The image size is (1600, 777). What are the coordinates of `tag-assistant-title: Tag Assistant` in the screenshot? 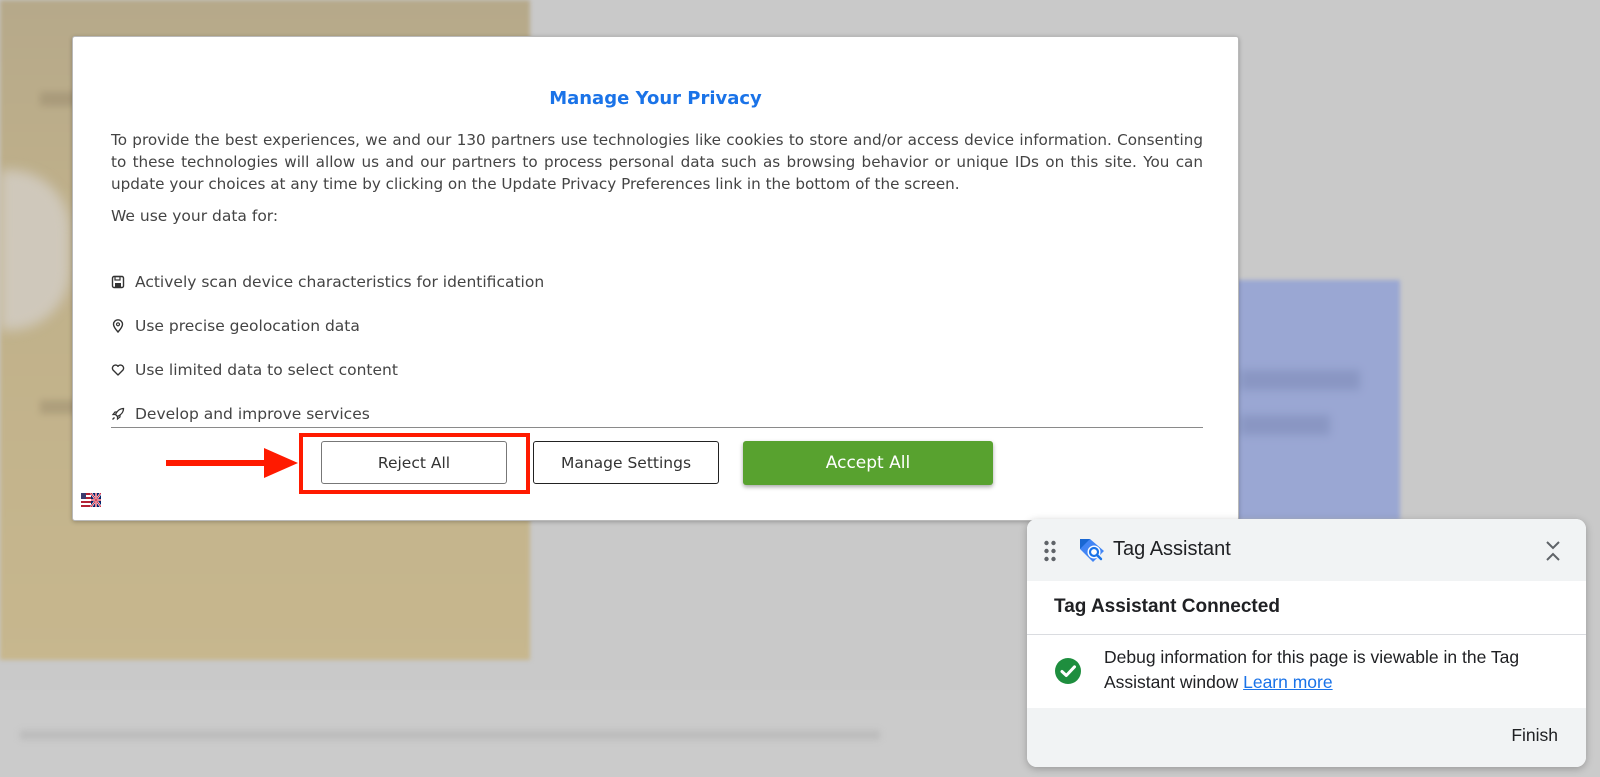 It's located at (1172, 549).